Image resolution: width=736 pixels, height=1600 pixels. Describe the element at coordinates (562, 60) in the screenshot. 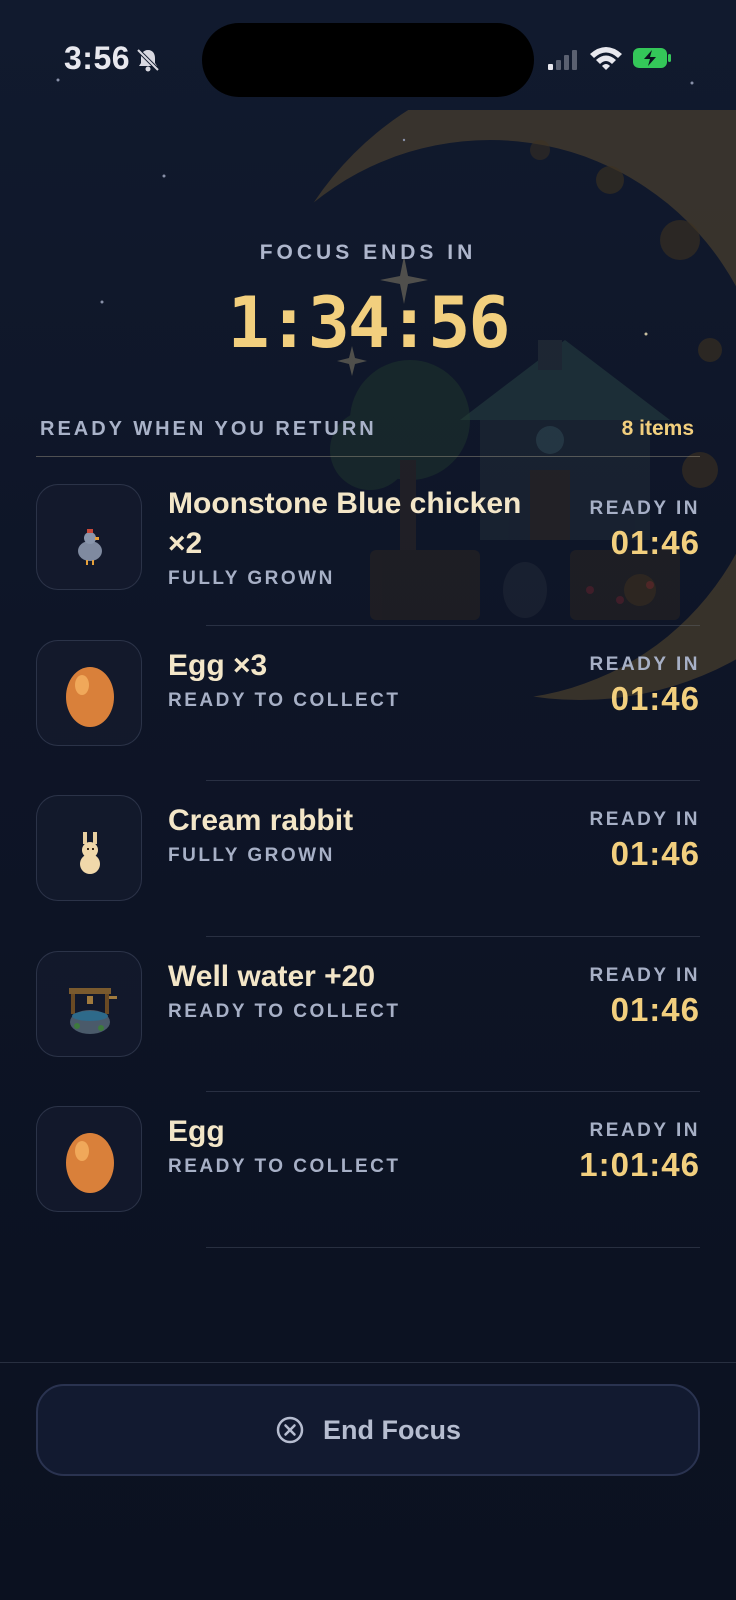

I see `signal-icon` at that location.